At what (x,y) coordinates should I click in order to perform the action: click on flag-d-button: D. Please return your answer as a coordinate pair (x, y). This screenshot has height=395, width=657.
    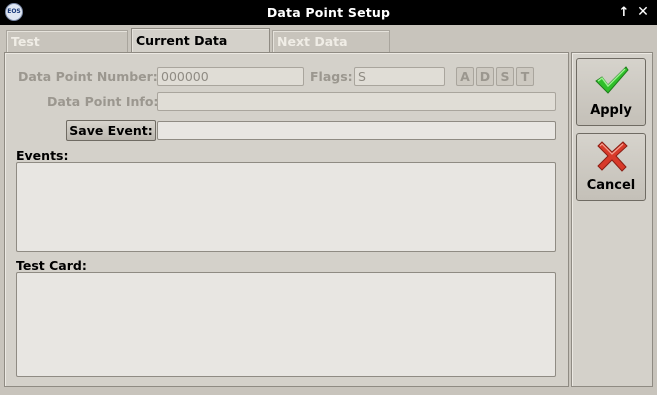
    Looking at the image, I should click on (485, 76).